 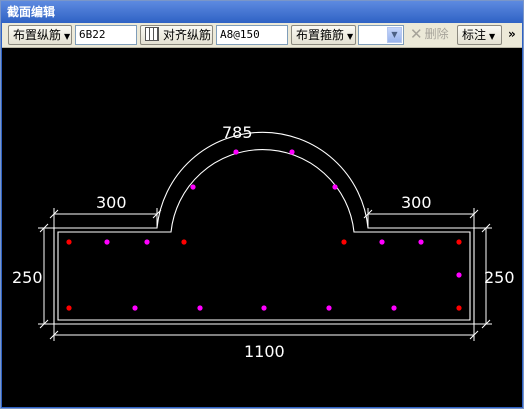 I want to click on stirrup-combo-select: ▼, so click(x=381, y=35).